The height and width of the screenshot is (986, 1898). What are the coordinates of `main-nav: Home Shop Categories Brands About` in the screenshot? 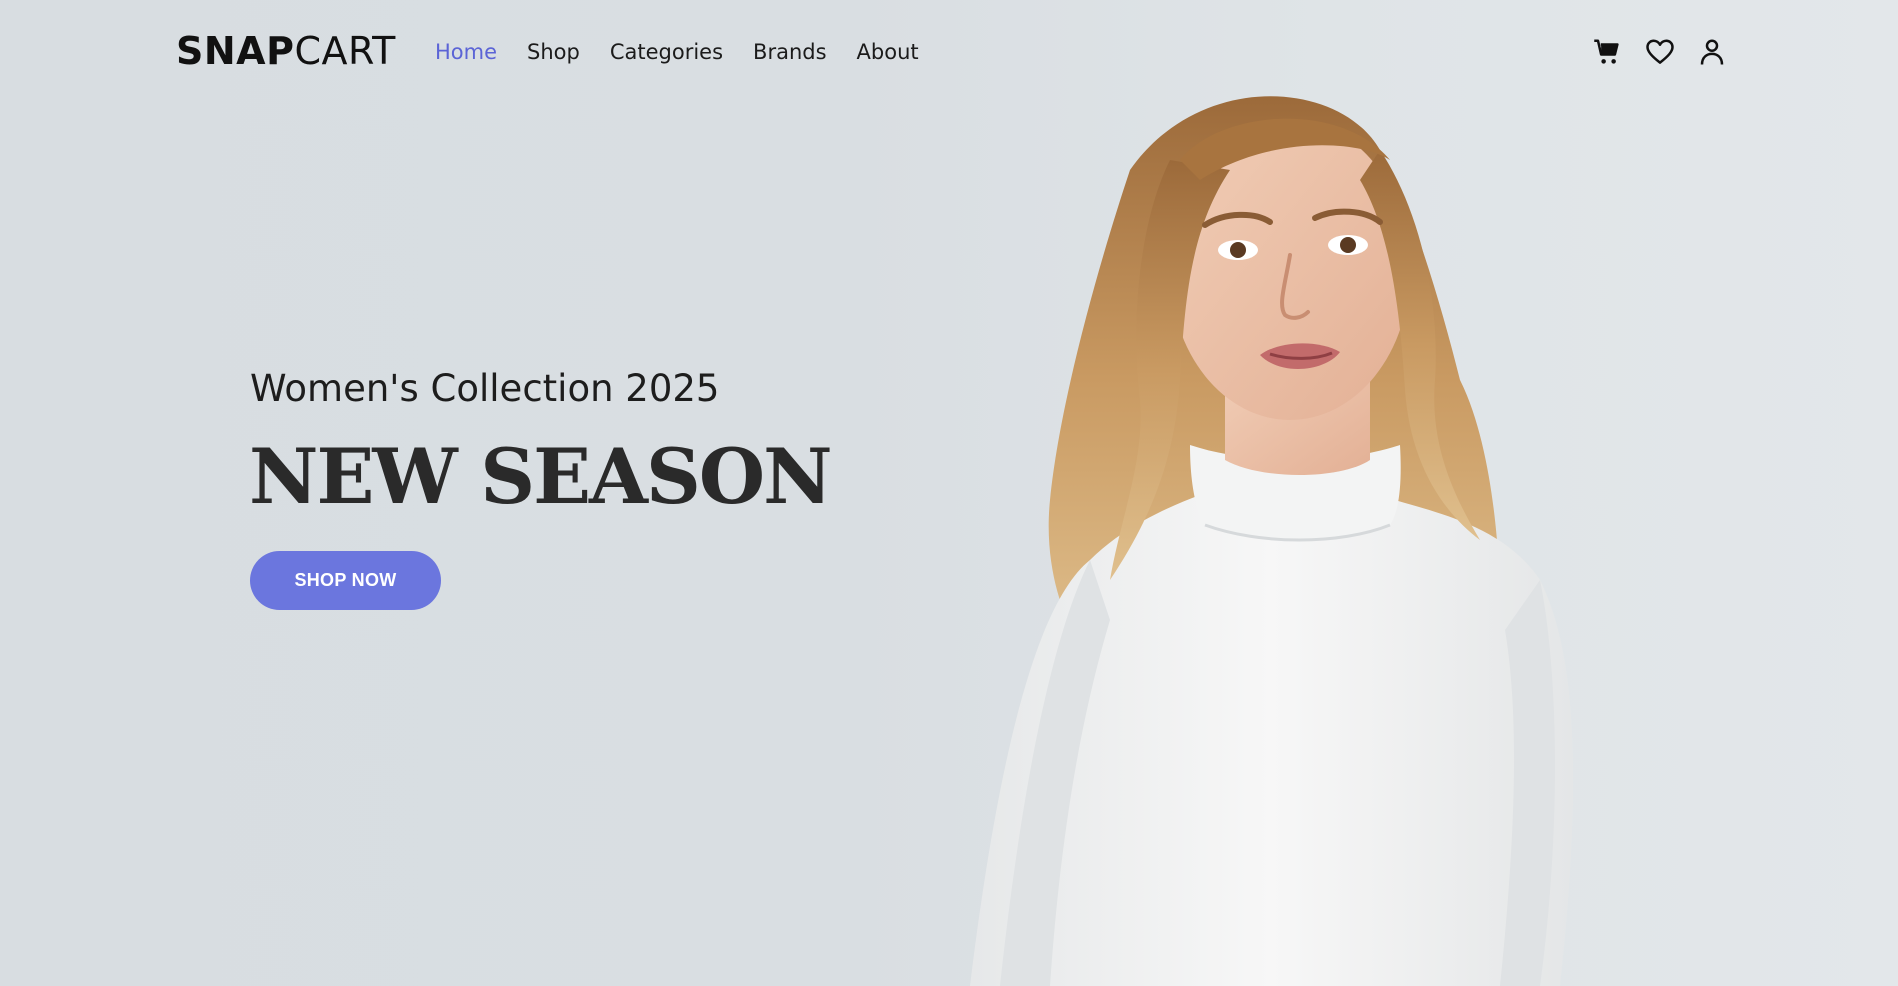 It's located at (677, 52).